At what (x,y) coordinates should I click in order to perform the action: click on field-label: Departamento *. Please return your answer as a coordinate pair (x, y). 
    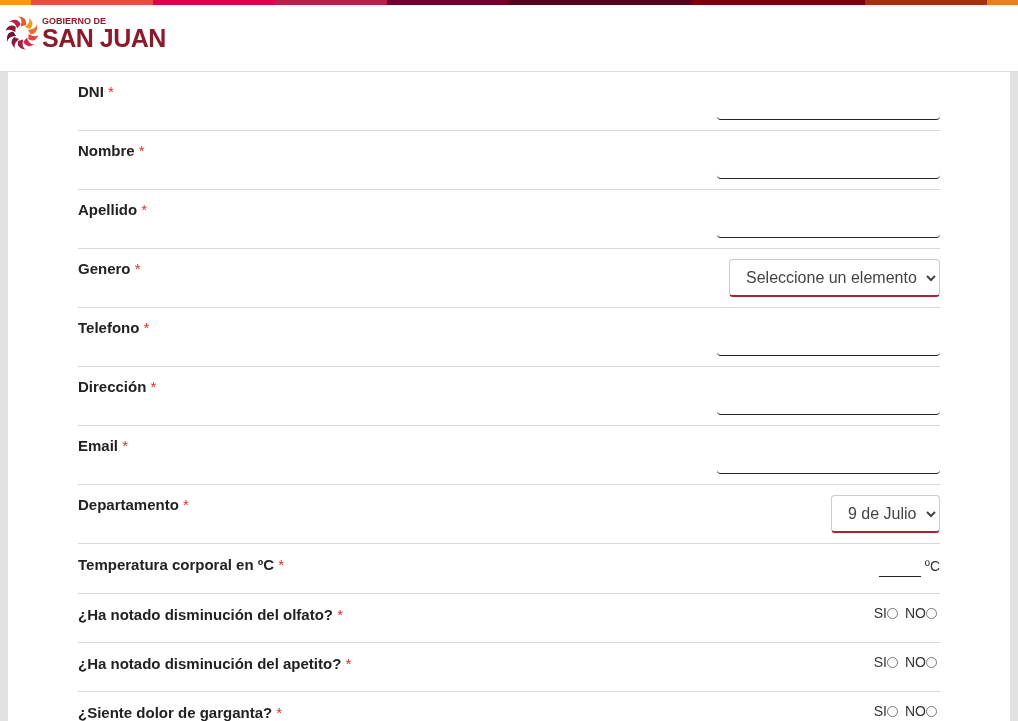
    Looking at the image, I should click on (133, 505).